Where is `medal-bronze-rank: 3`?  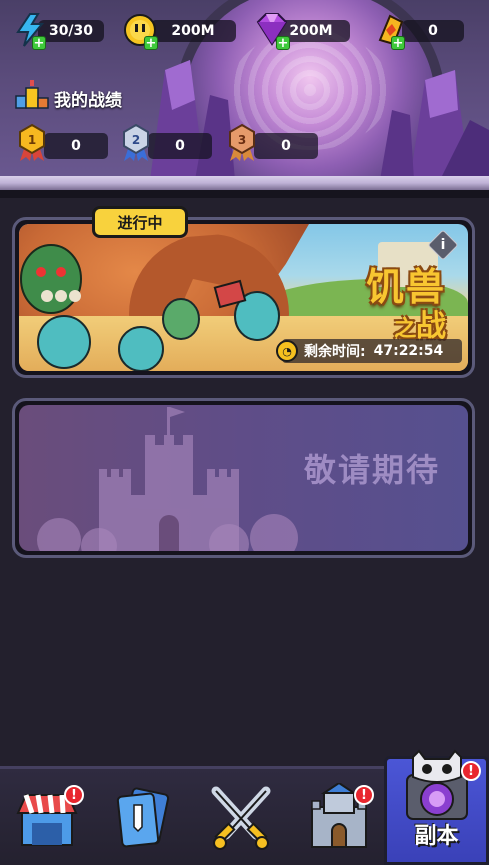 medal-bronze-rank: 3 is located at coordinates (242, 140).